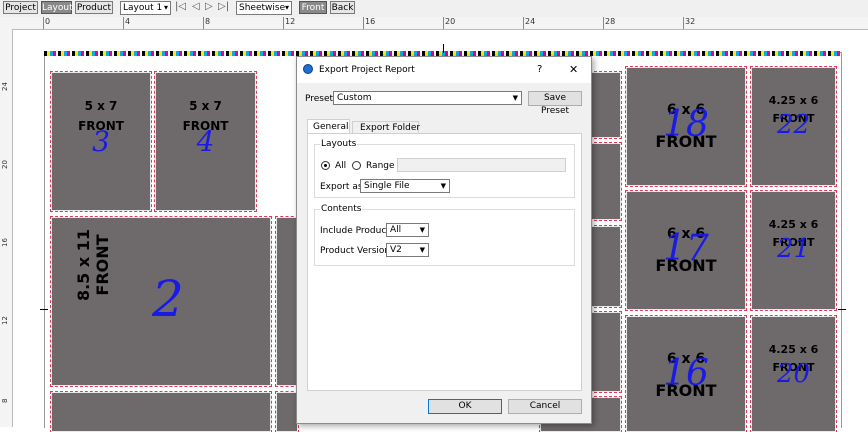  I want to click on ok-button: OK, so click(465, 406).